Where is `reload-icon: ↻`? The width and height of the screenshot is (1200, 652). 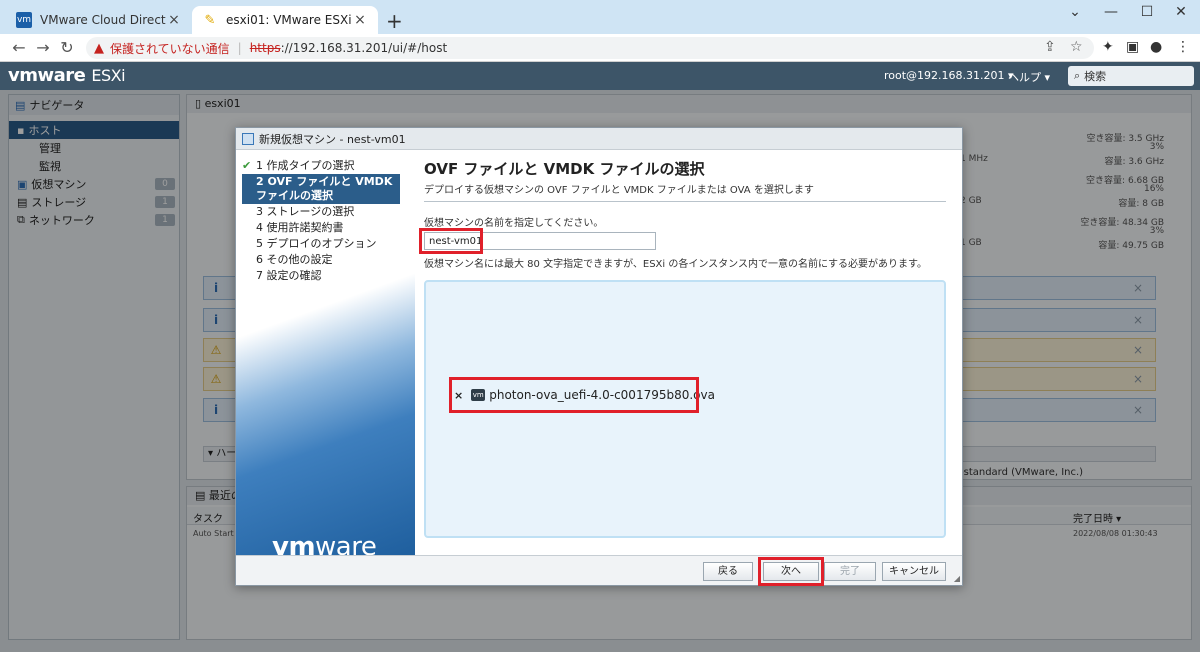 reload-icon: ↻ is located at coordinates (67, 48).